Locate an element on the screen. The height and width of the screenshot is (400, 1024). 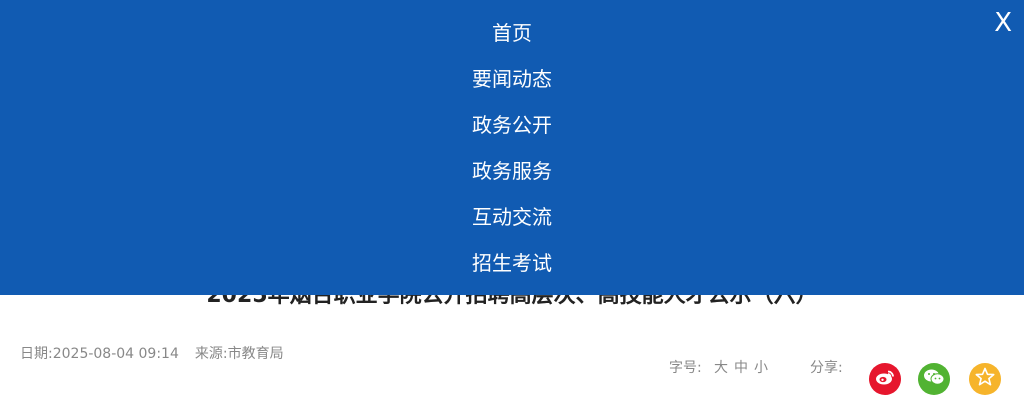
nav-item-news: 要闻动态 is located at coordinates (512, 79).